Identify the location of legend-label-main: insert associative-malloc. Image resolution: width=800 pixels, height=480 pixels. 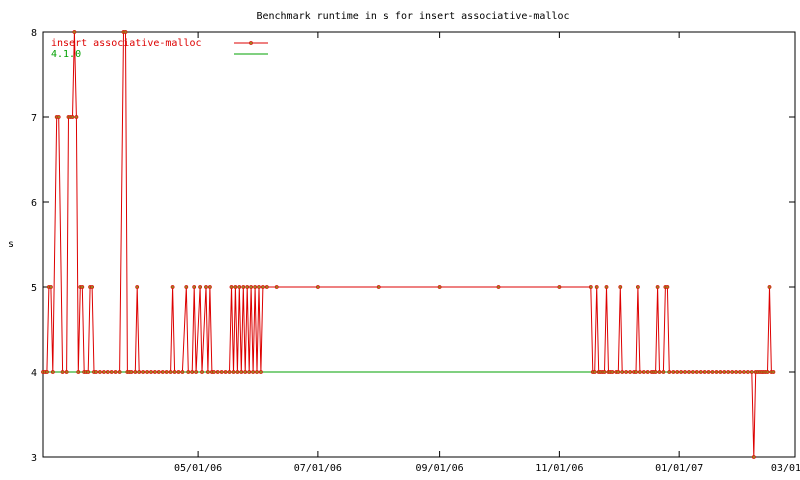
(126, 43).